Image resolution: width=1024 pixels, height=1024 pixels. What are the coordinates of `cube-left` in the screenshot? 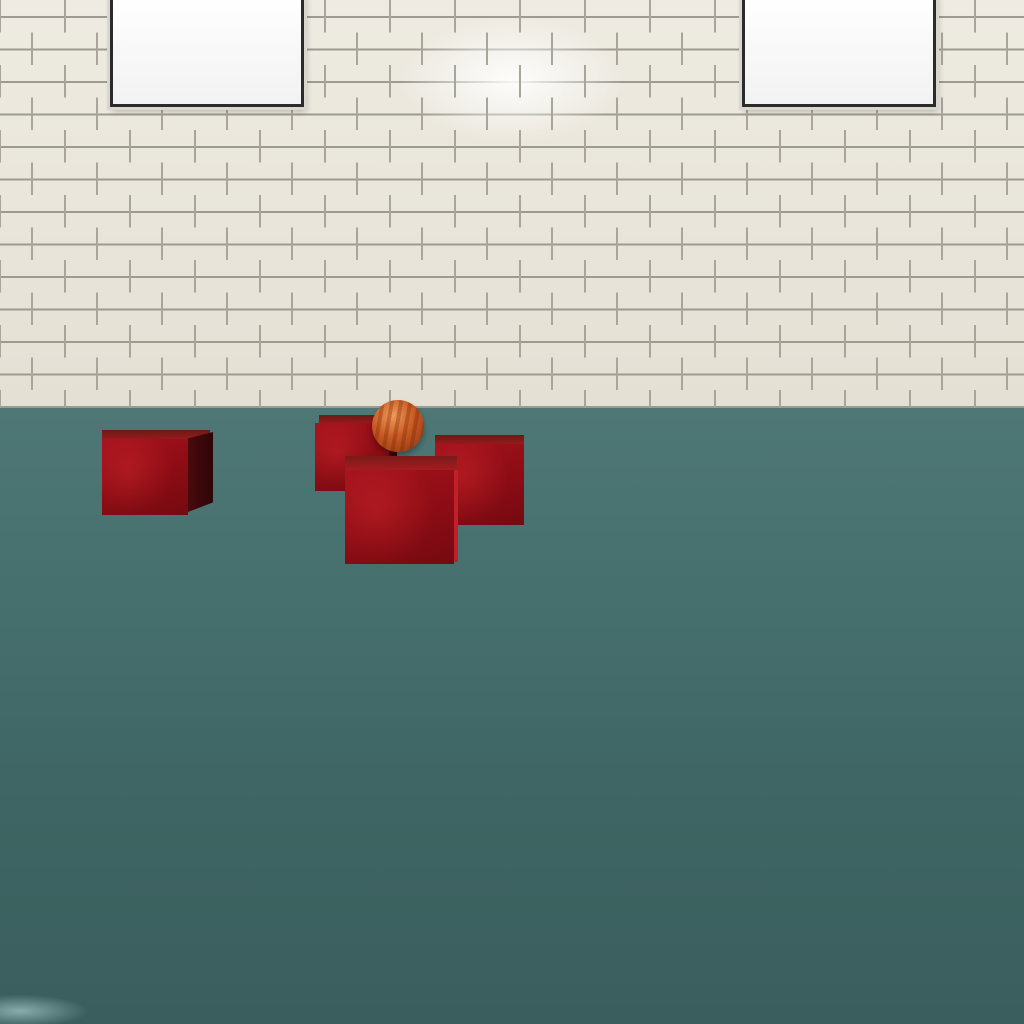 It's located at (157, 473).